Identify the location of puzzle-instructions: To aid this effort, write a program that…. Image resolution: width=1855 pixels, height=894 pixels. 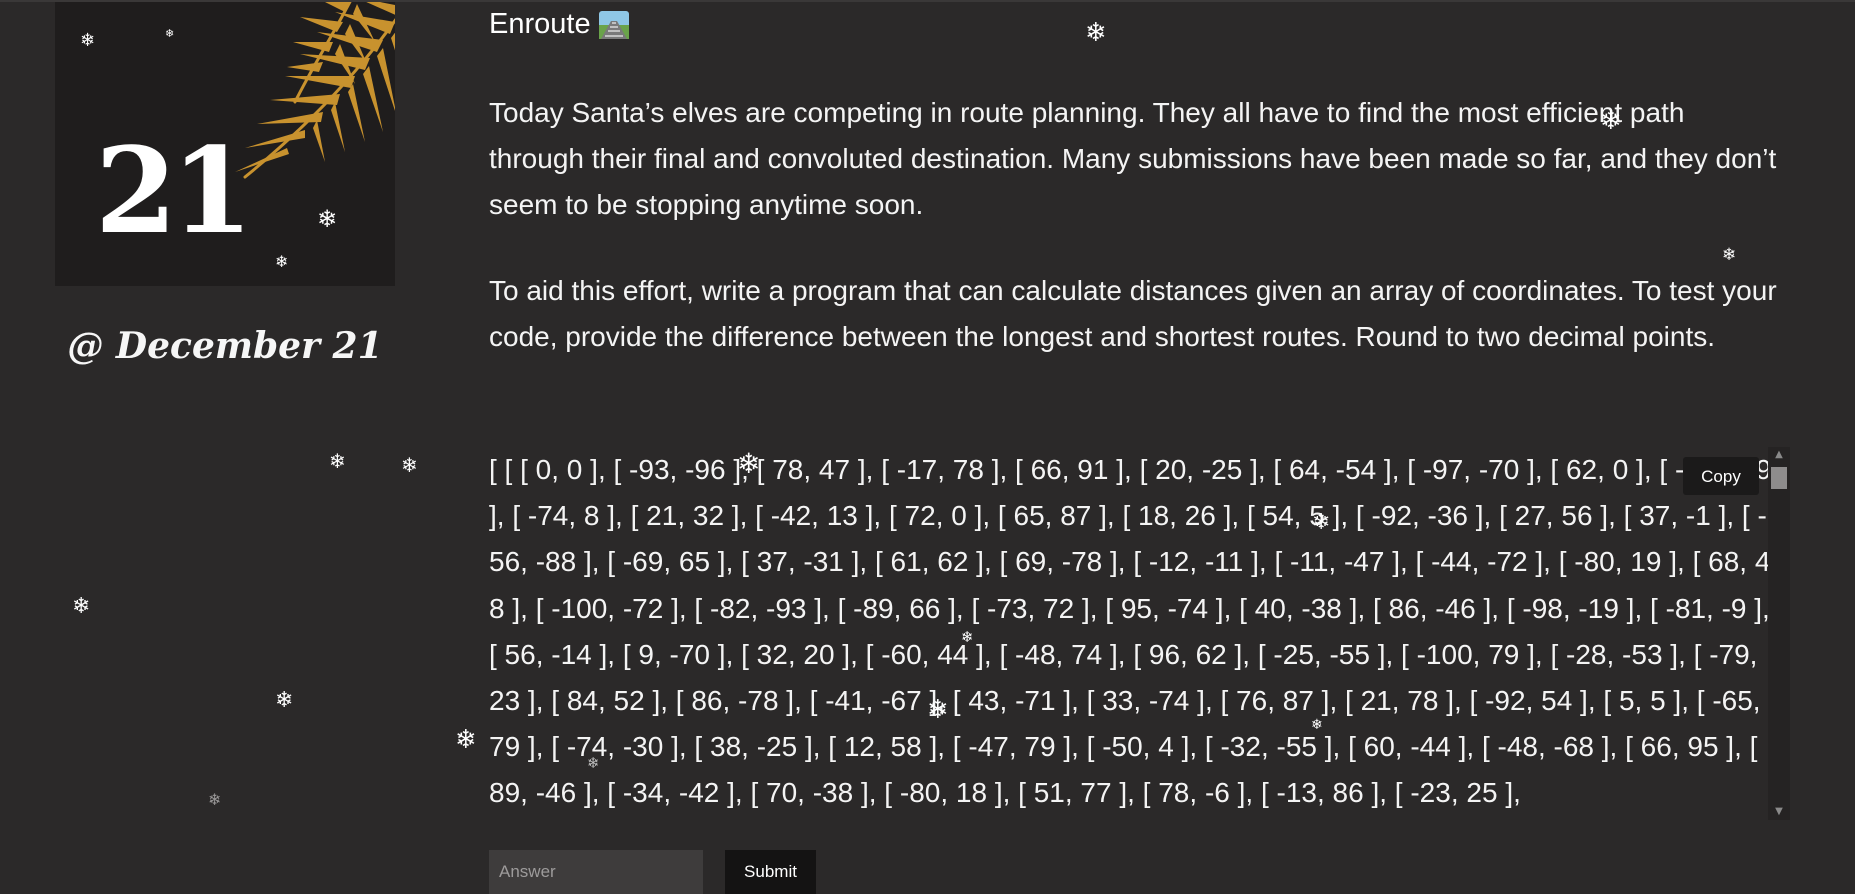
(1133, 313).